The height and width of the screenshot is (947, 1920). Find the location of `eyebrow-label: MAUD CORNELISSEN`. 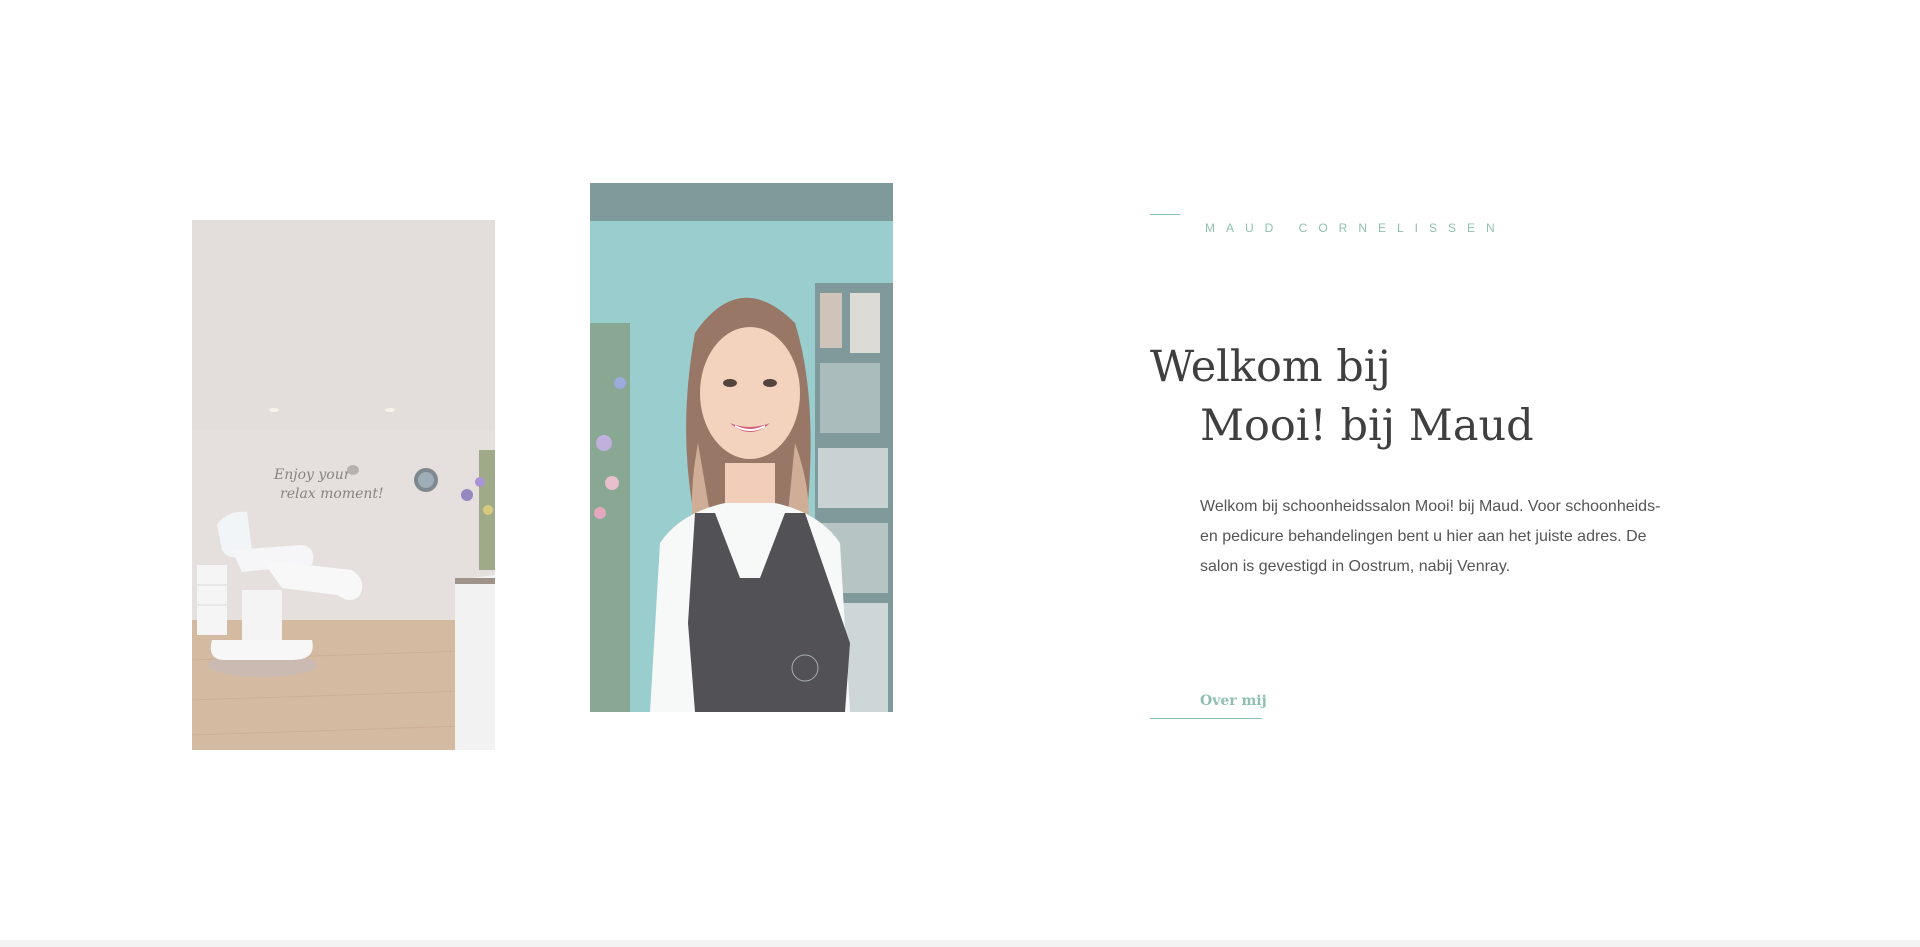

eyebrow-label: MAUD CORNELISSEN is located at coordinates (1355, 228).